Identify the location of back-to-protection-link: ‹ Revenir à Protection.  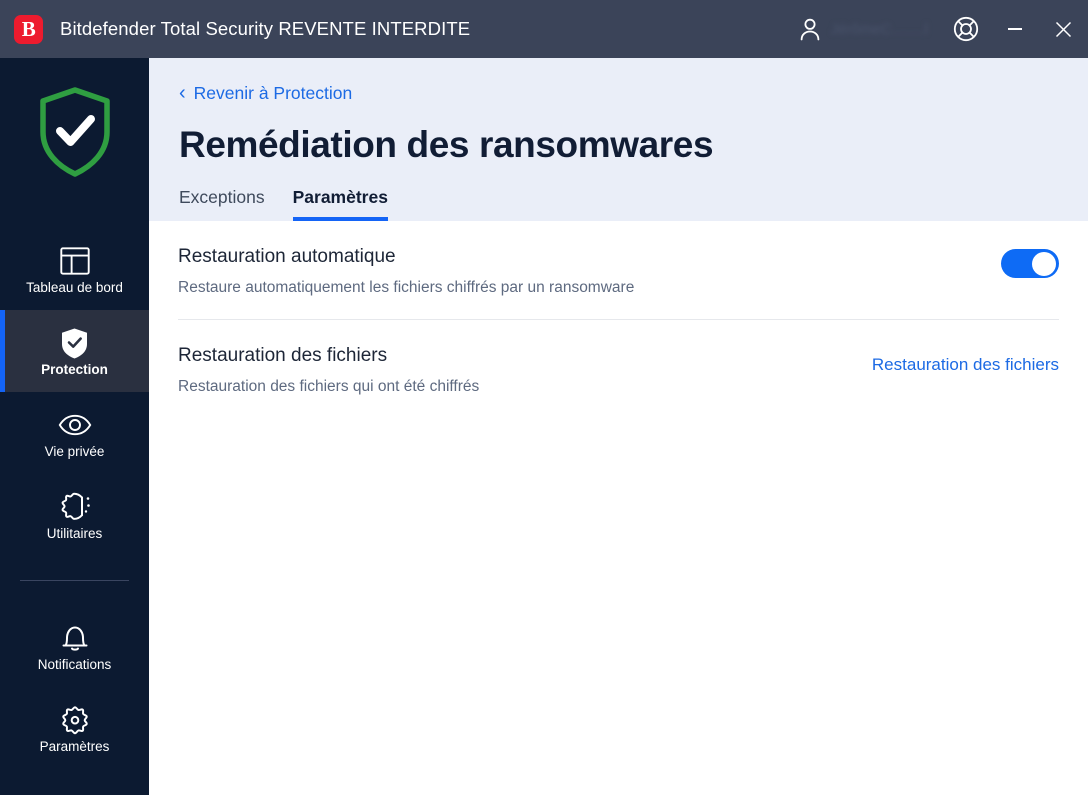
(251, 93).